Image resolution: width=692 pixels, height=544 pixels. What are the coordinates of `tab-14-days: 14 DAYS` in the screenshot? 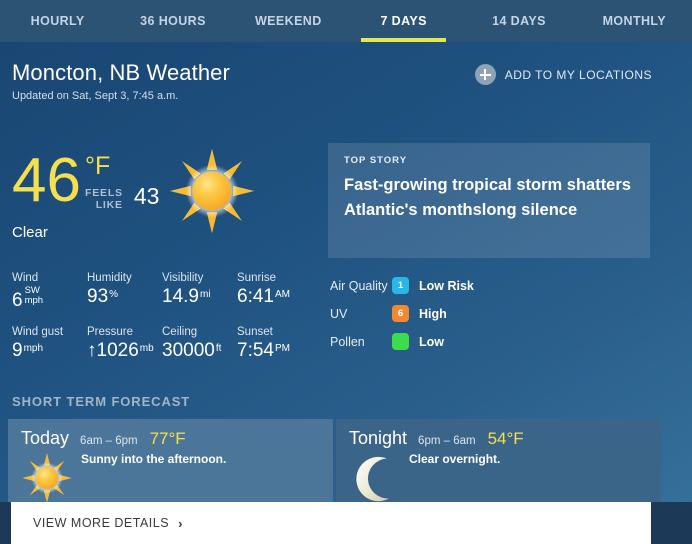 It's located at (518, 21).